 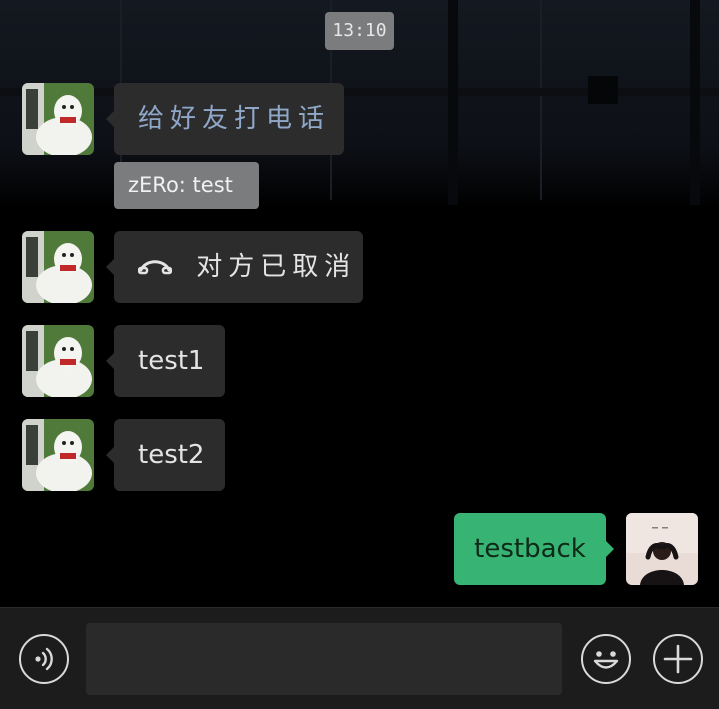 I want to click on message-text: testback, so click(x=530, y=549).